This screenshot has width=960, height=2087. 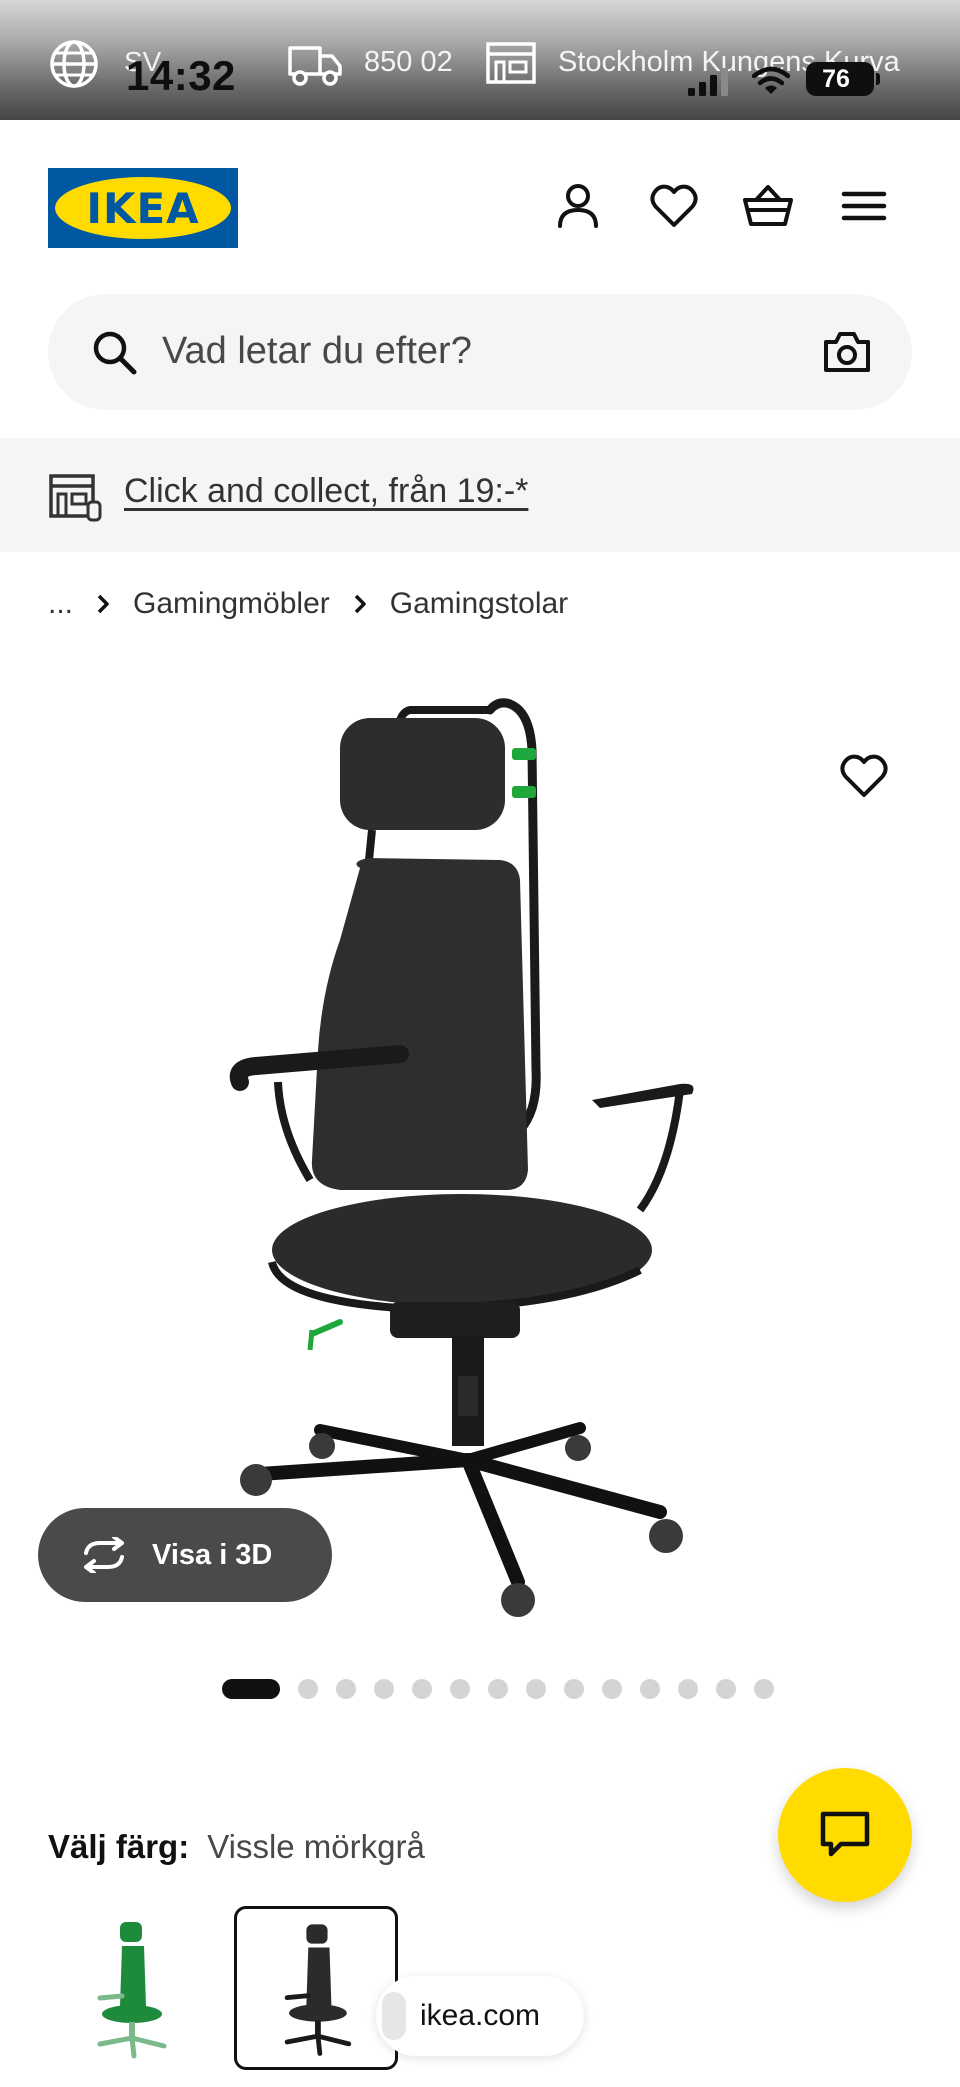 I want to click on carousel-pagination, so click(x=507, y=1689).